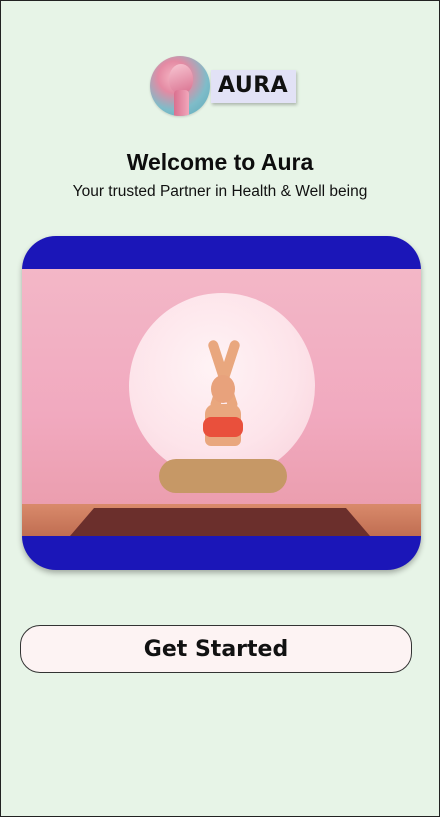 The image size is (440, 817). I want to click on brand-header: AURA, so click(223, 86).